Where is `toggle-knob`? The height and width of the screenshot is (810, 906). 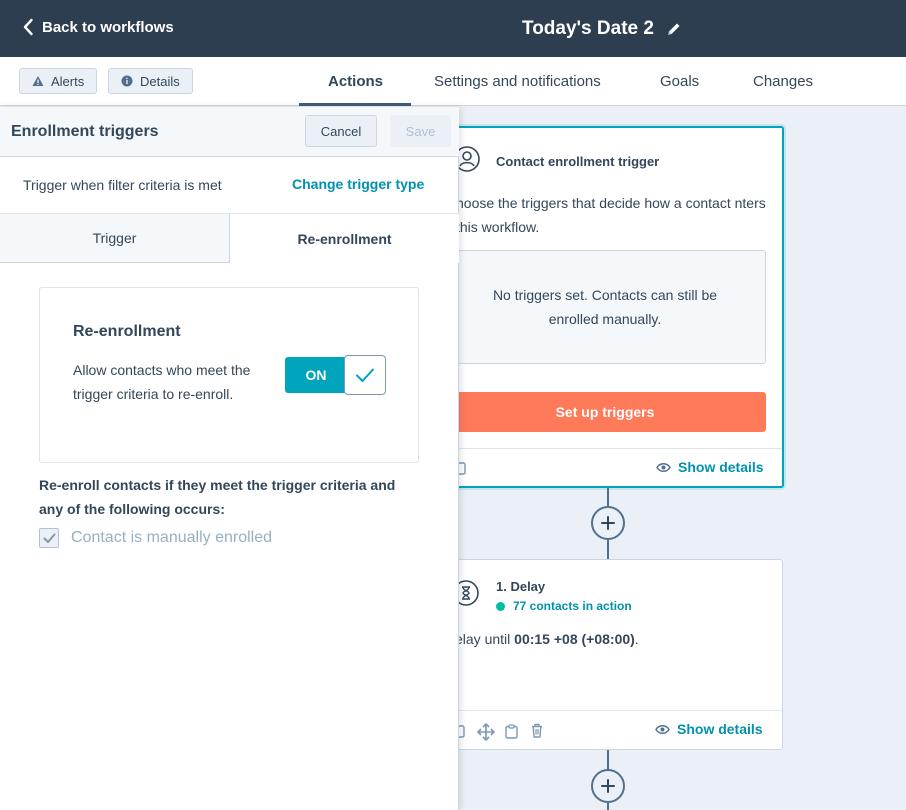
toggle-knob is located at coordinates (365, 375).